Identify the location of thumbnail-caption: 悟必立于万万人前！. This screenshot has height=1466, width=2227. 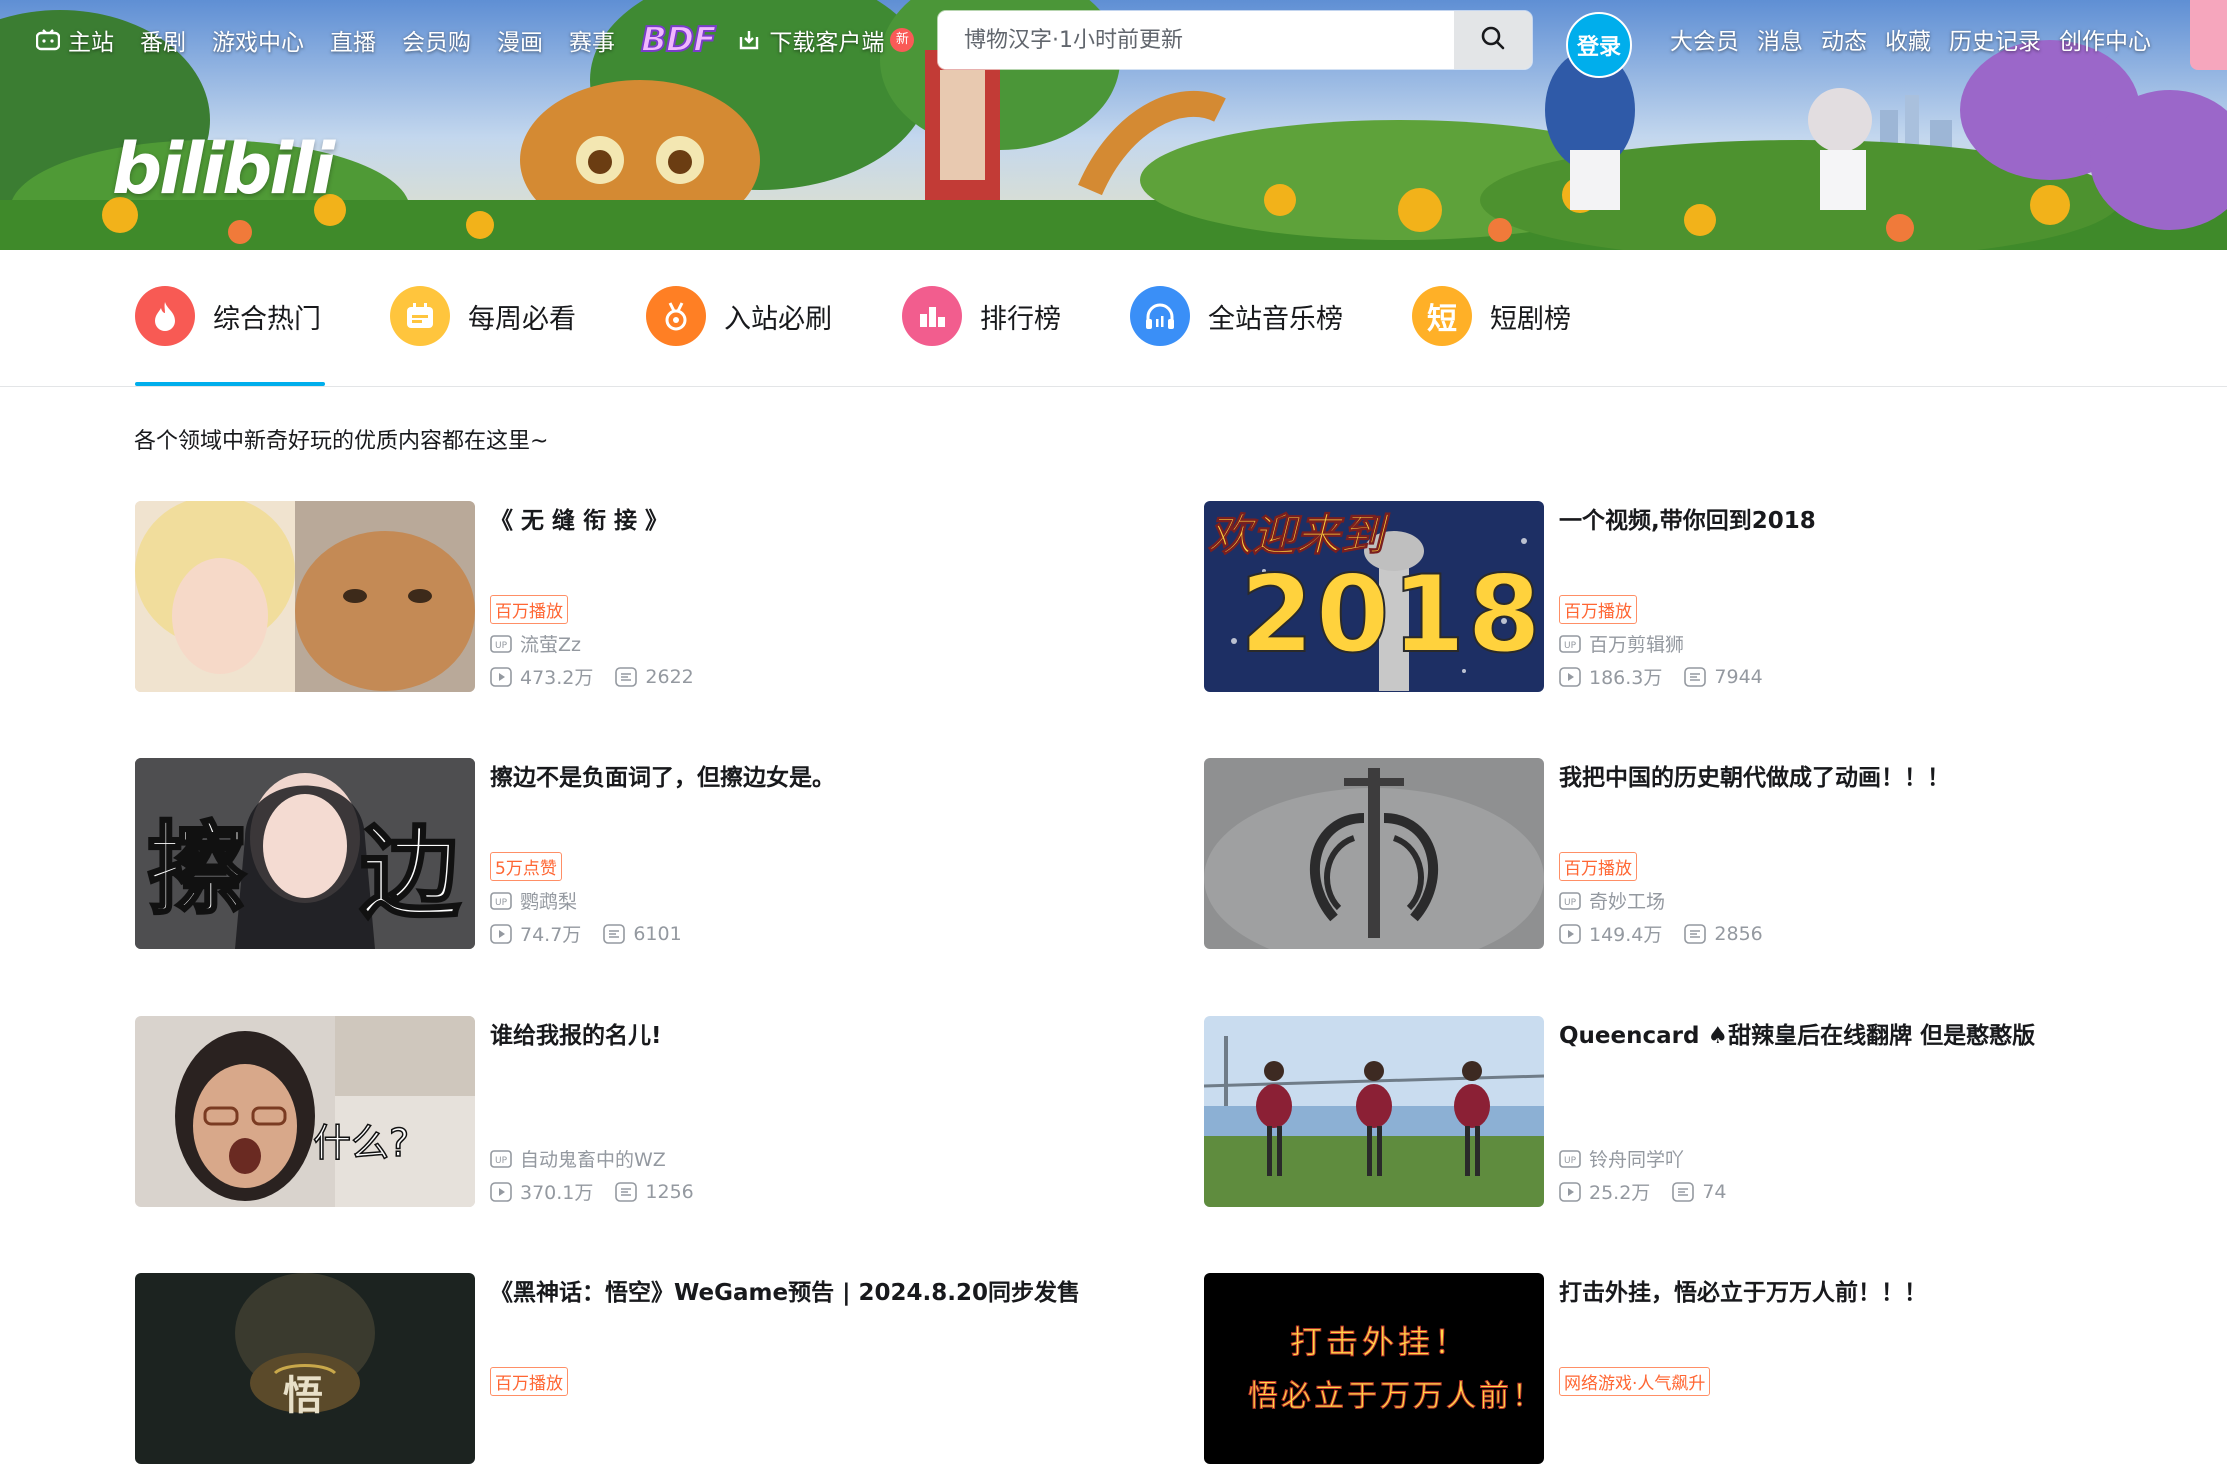
(1396, 1397).